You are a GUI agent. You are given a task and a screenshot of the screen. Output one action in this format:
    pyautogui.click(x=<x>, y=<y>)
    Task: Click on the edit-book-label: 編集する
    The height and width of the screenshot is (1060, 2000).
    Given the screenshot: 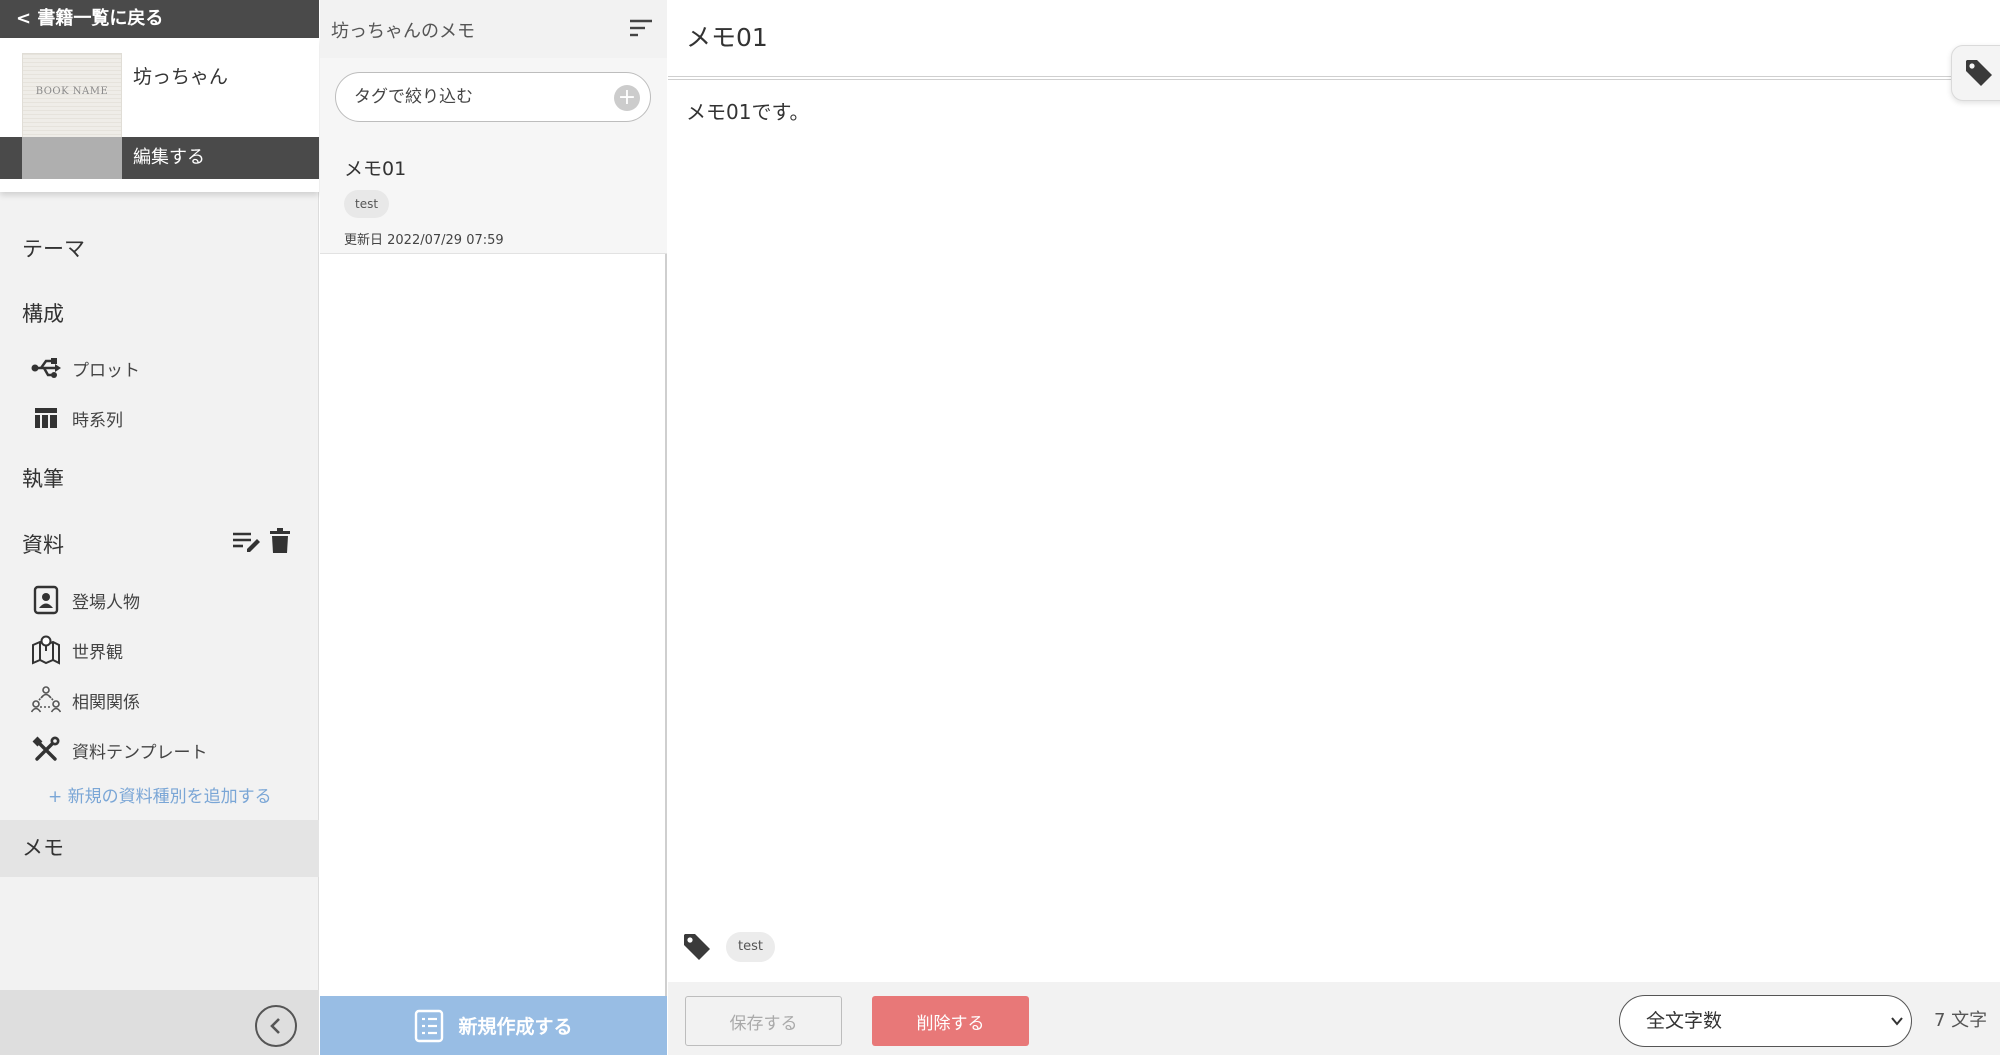 What is the action you would take?
    pyautogui.click(x=169, y=157)
    